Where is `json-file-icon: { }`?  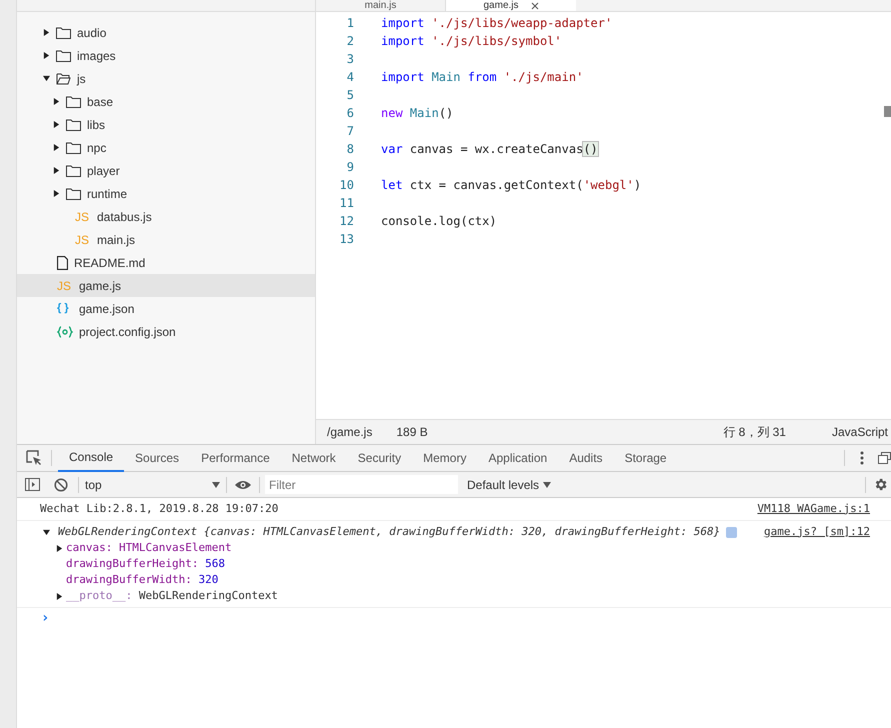 json-file-icon: { } is located at coordinates (65, 308).